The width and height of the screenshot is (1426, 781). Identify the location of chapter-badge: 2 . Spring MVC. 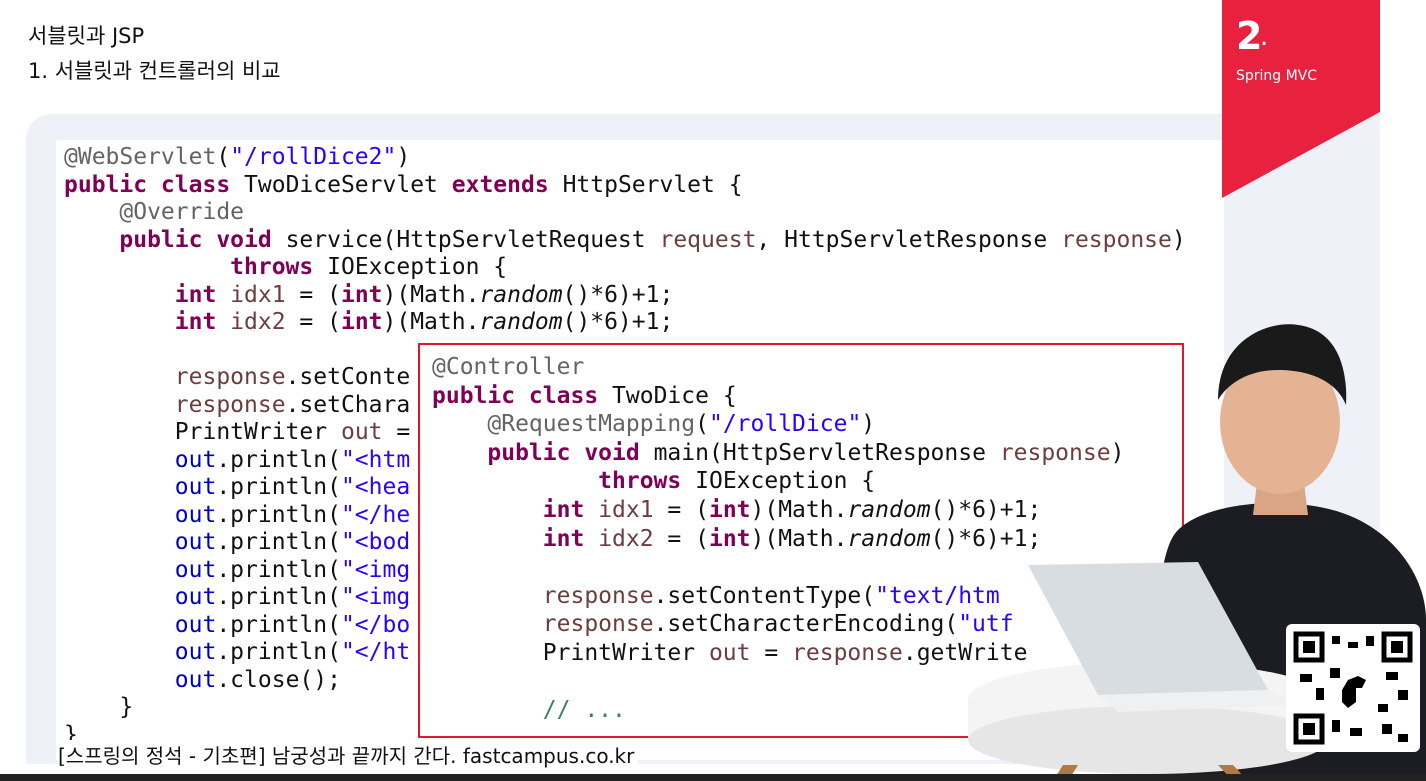
(1301, 99).